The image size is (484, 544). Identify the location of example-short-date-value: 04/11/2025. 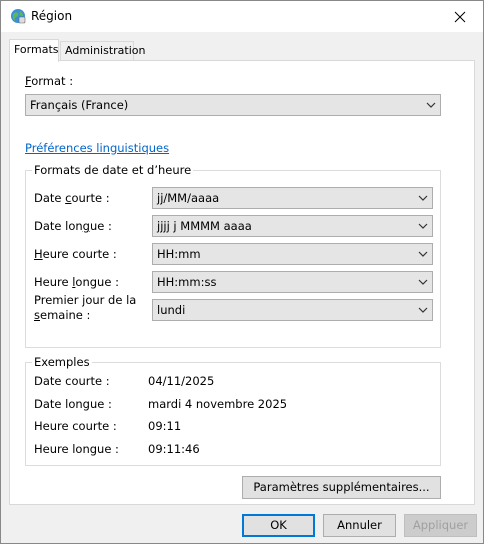
(181, 381).